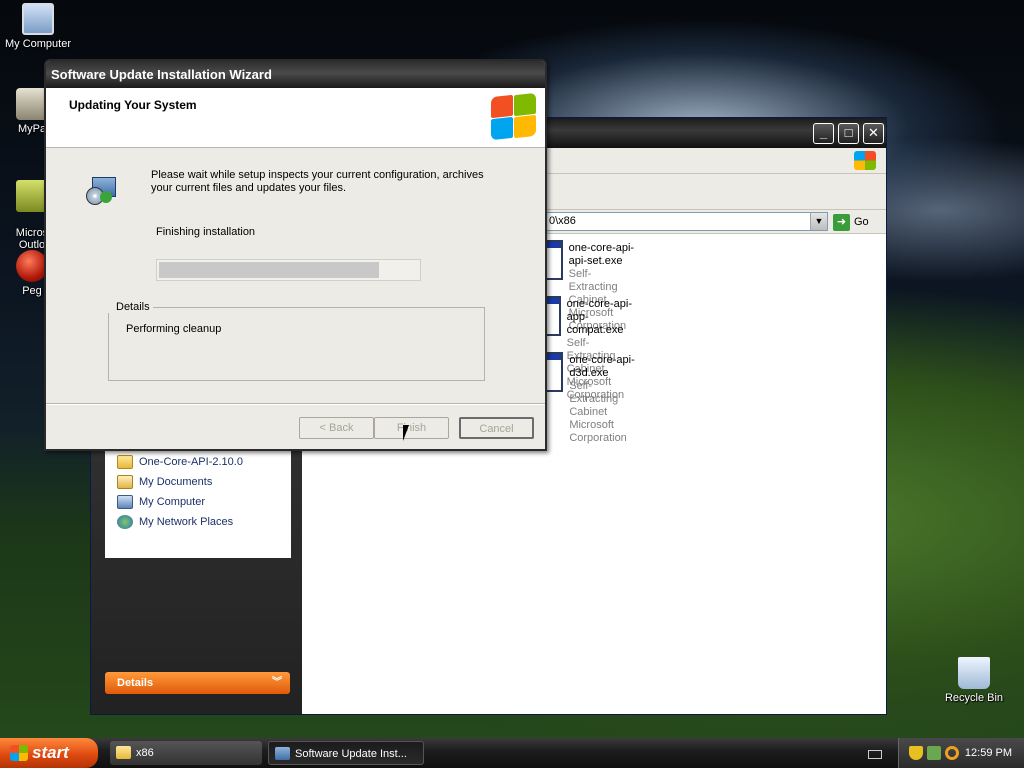 The image size is (1024, 768). What do you see at coordinates (186, 753) in the screenshot?
I see `taskbar-button-explorer: x86` at bounding box center [186, 753].